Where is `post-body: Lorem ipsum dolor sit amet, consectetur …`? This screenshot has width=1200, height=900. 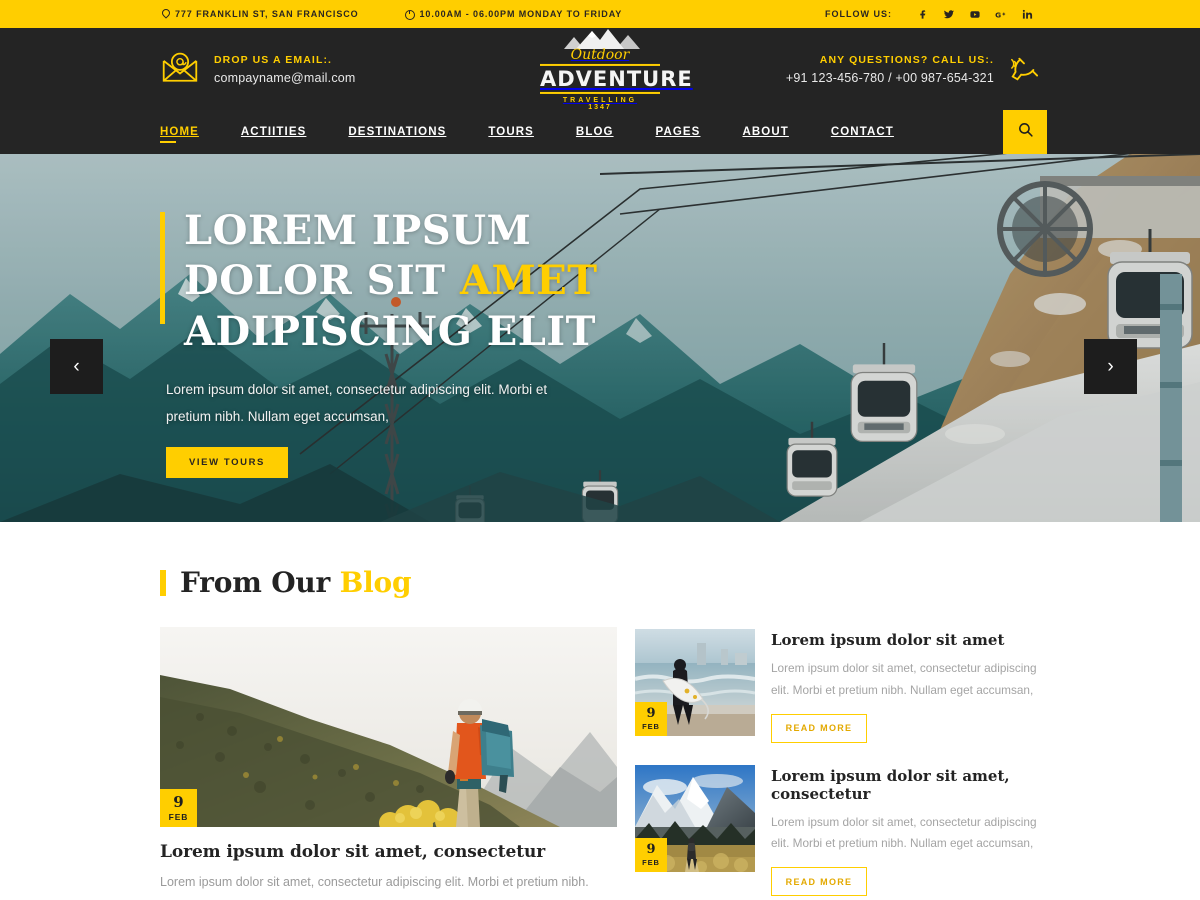
post-body: Lorem ipsum dolor sit amet, consectetur … is located at coordinates (905, 831).